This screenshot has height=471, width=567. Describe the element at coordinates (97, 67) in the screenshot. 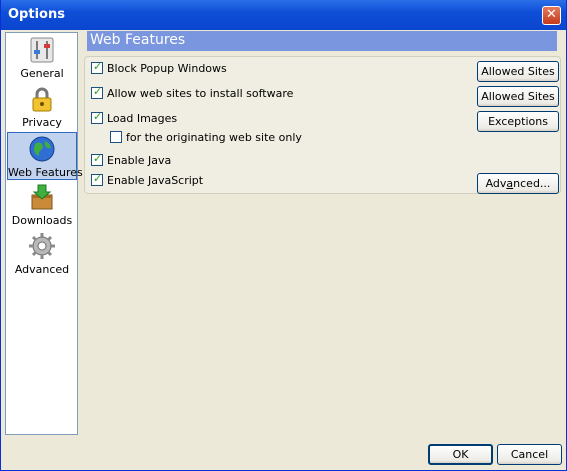

I see `block-popups-checkbox` at that location.